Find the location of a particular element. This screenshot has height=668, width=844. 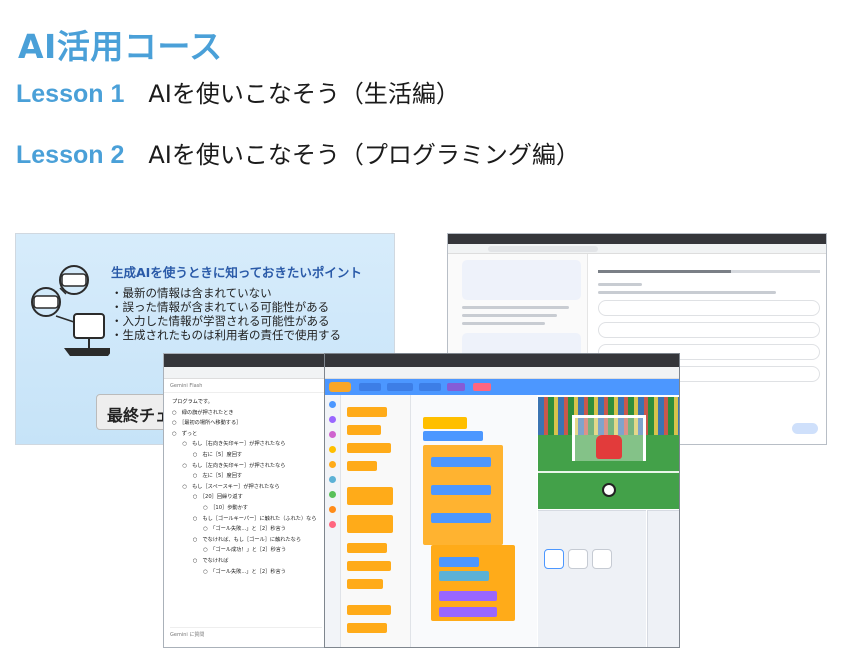

response-line: ○ 左に［5］度回す is located at coordinates (207, 476).